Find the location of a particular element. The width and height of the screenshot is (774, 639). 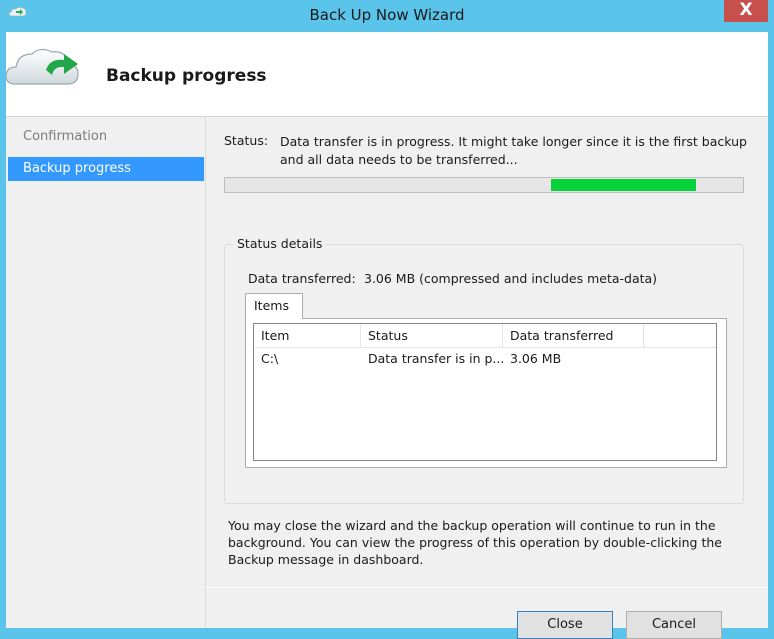

list-header: Item Status Data transferred is located at coordinates (485, 336).